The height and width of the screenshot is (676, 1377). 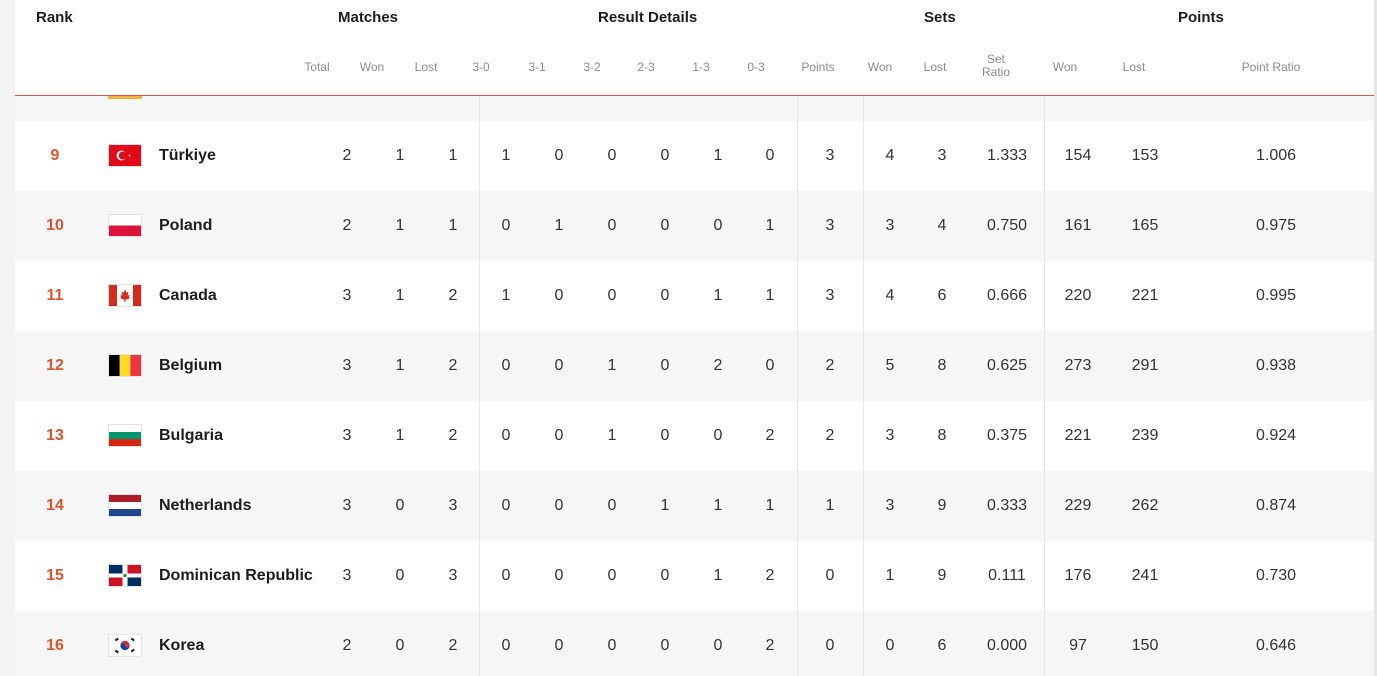 I want to click on s-lost-cell: 4, so click(x=942, y=225).